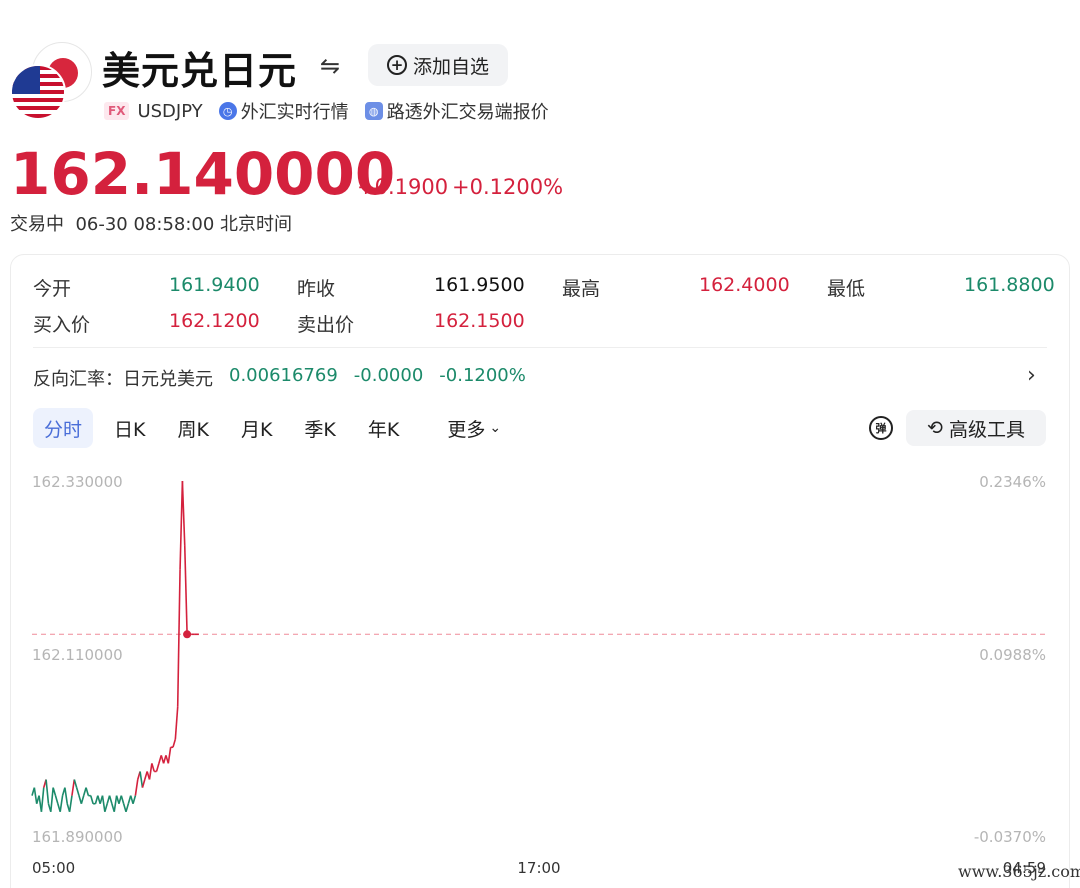 The width and height of the screenshot is (1080, 888). What do you see at coordinates (1031, 375) in the screenshot?
I see `chevron-right-icon: ›` at bounding box center [1031, 375].